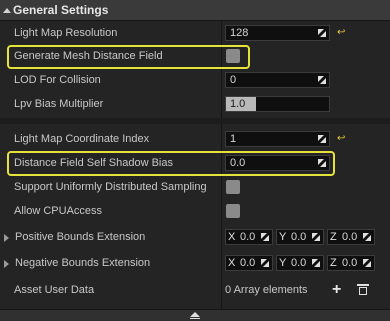  I want to click on slider-value: 1.0, so click(238, 104).